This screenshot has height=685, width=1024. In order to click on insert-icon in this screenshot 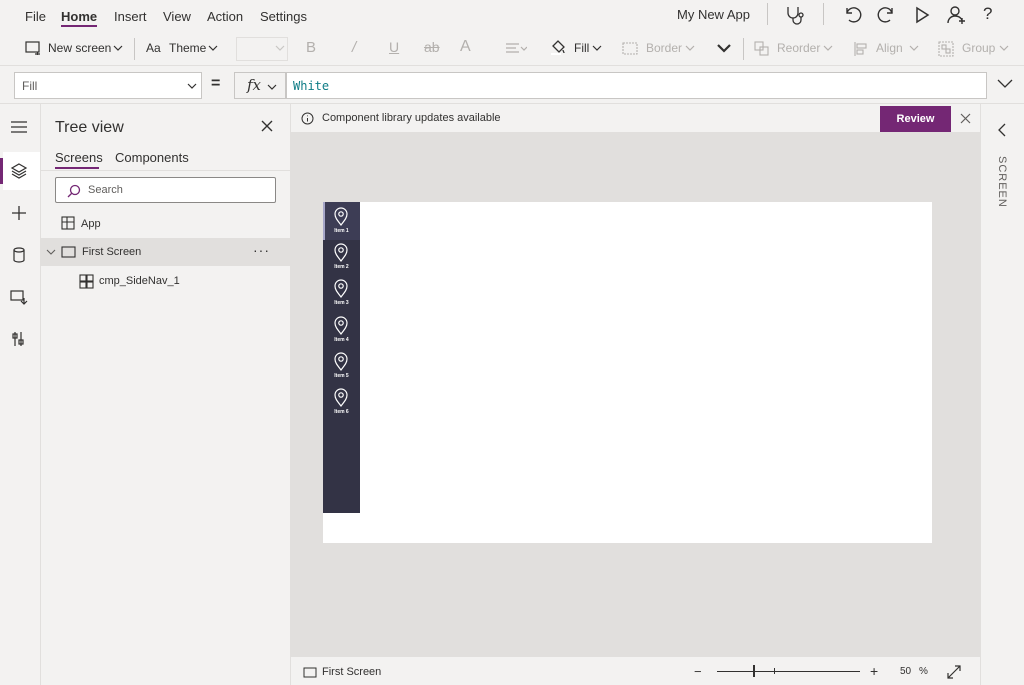, I will do `click(19, 213)`.